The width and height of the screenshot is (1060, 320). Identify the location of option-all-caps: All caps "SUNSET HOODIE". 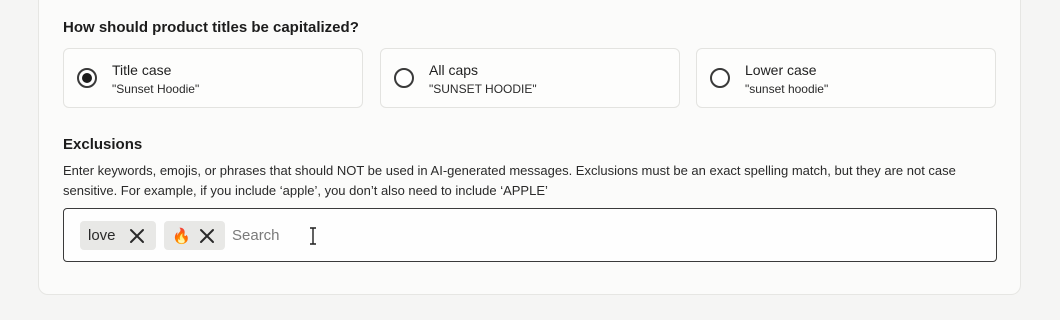
(530, 78).